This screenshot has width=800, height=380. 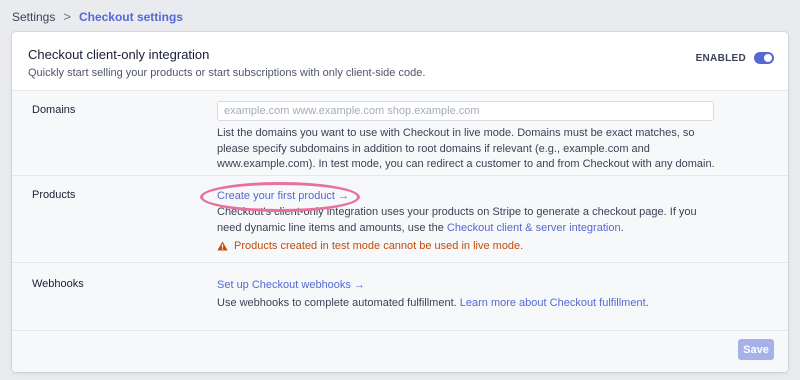 I want to click on client-server-integration-link: Checkout client & server integration, so click(x=534, y=228).